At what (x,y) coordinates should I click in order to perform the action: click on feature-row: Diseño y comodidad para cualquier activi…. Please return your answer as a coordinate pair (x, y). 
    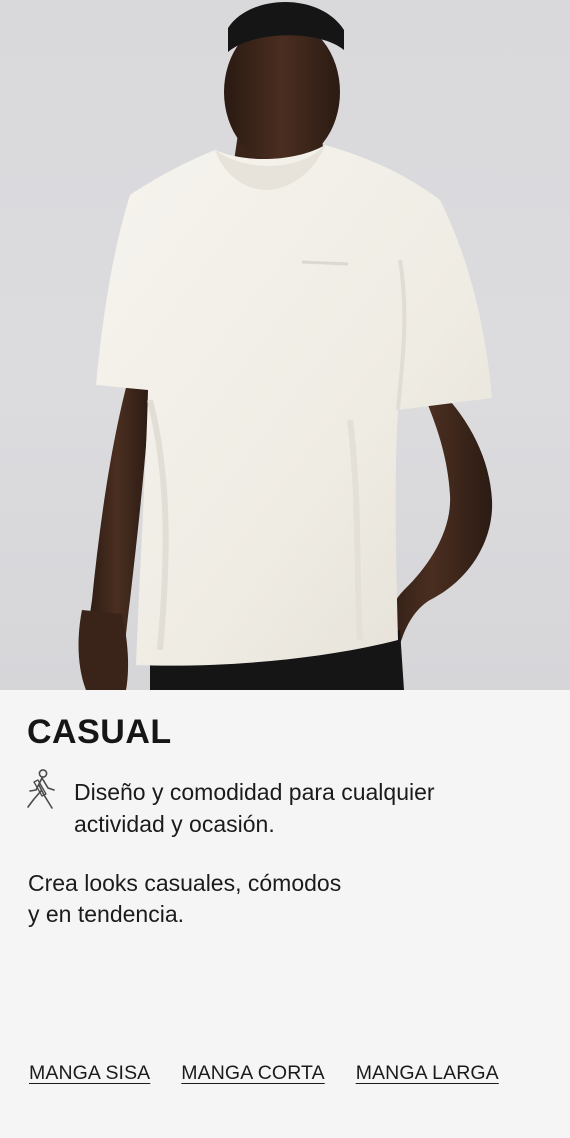
    Looking at the image, I should click on (284, 804).